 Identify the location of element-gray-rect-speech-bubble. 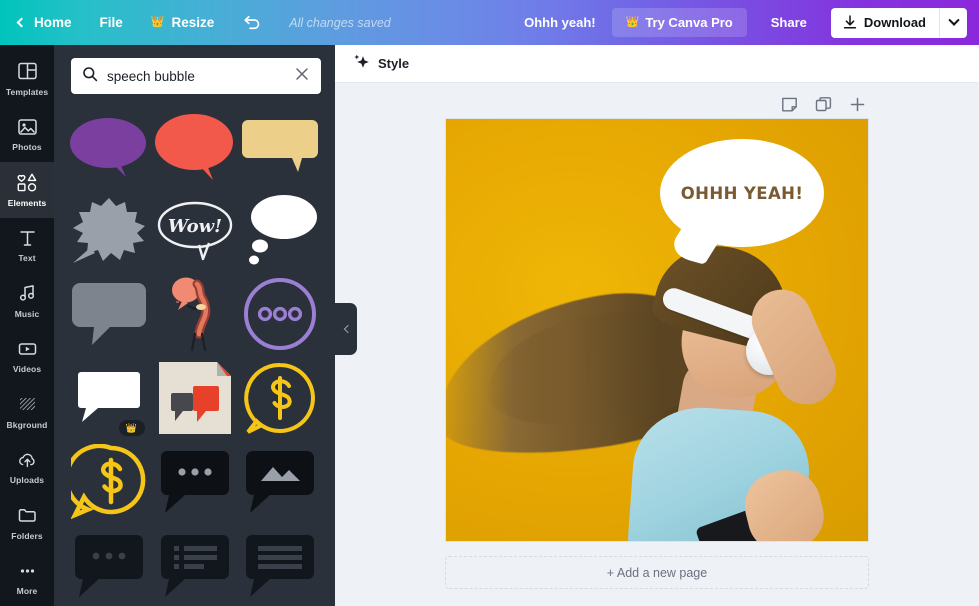
(109, 314).